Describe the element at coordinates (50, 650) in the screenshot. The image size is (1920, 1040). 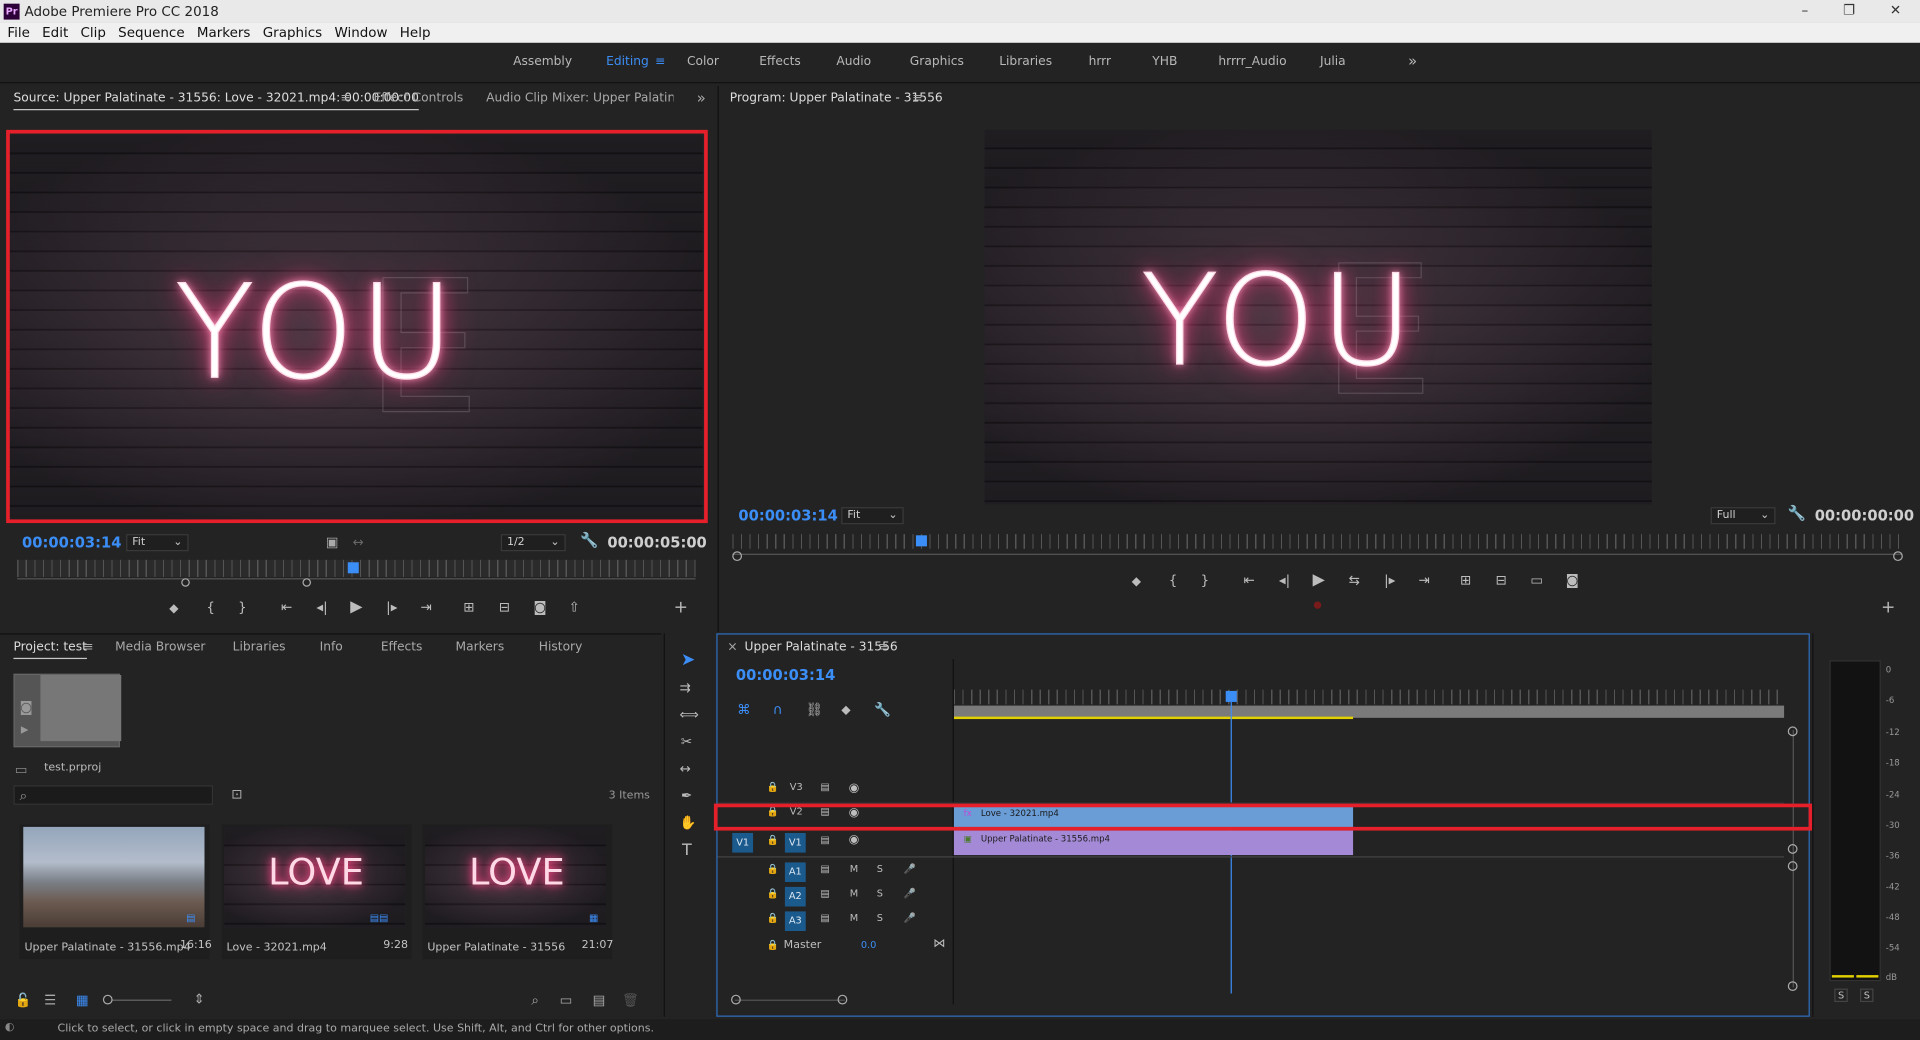
I see `tab-project: Project: test` at that location.